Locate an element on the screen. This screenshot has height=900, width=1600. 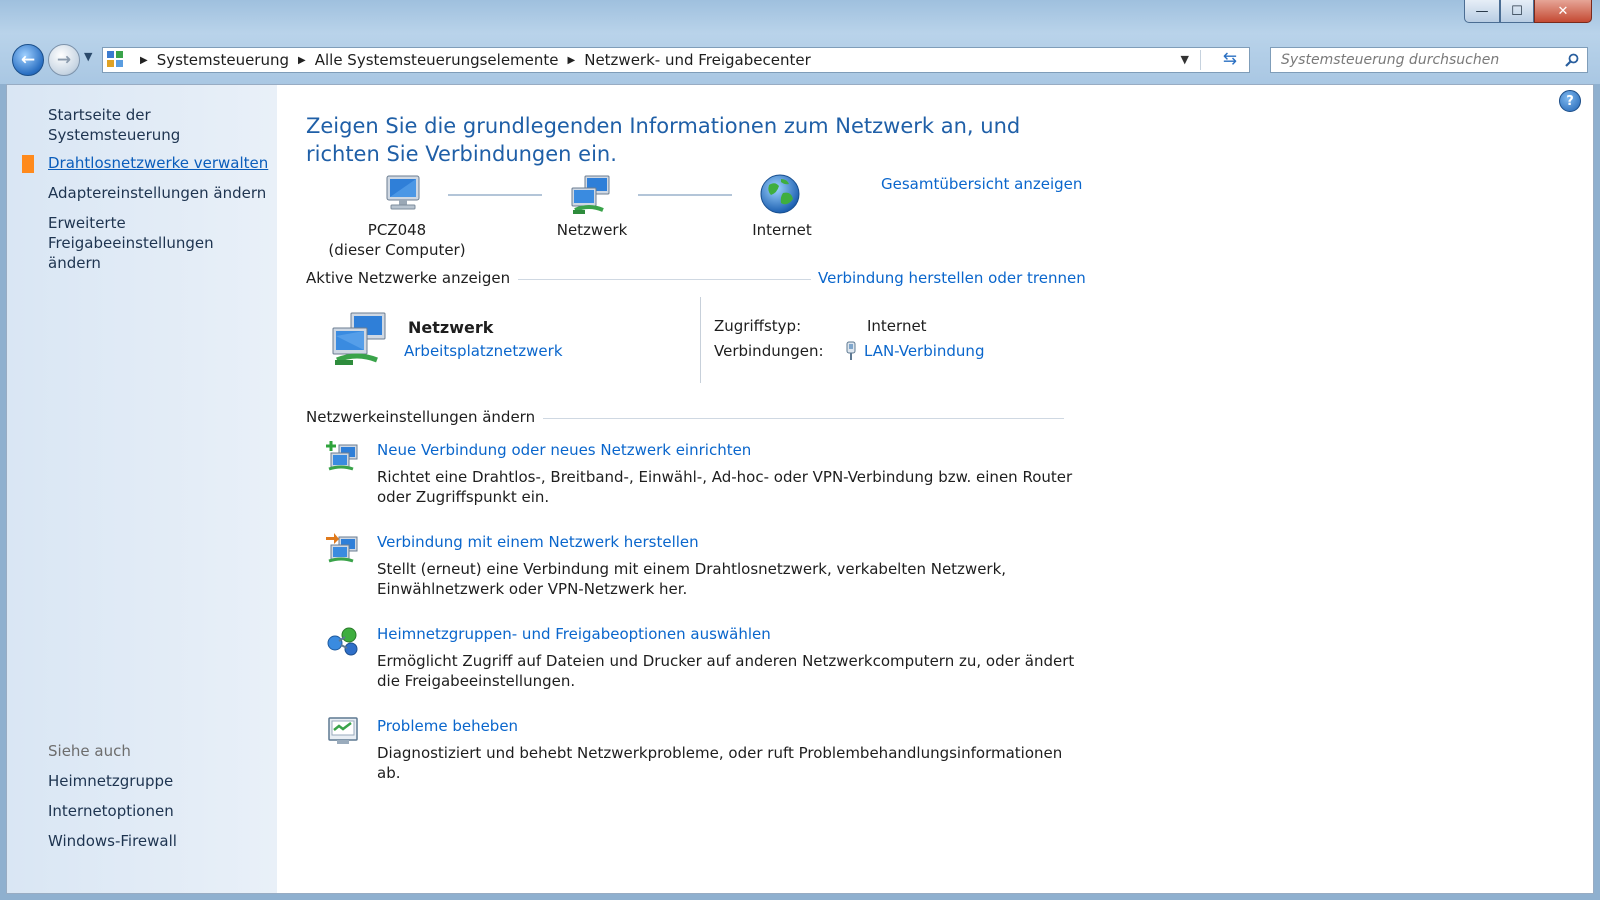
arrow-right-icon: → is located at coordinates (64, 60).